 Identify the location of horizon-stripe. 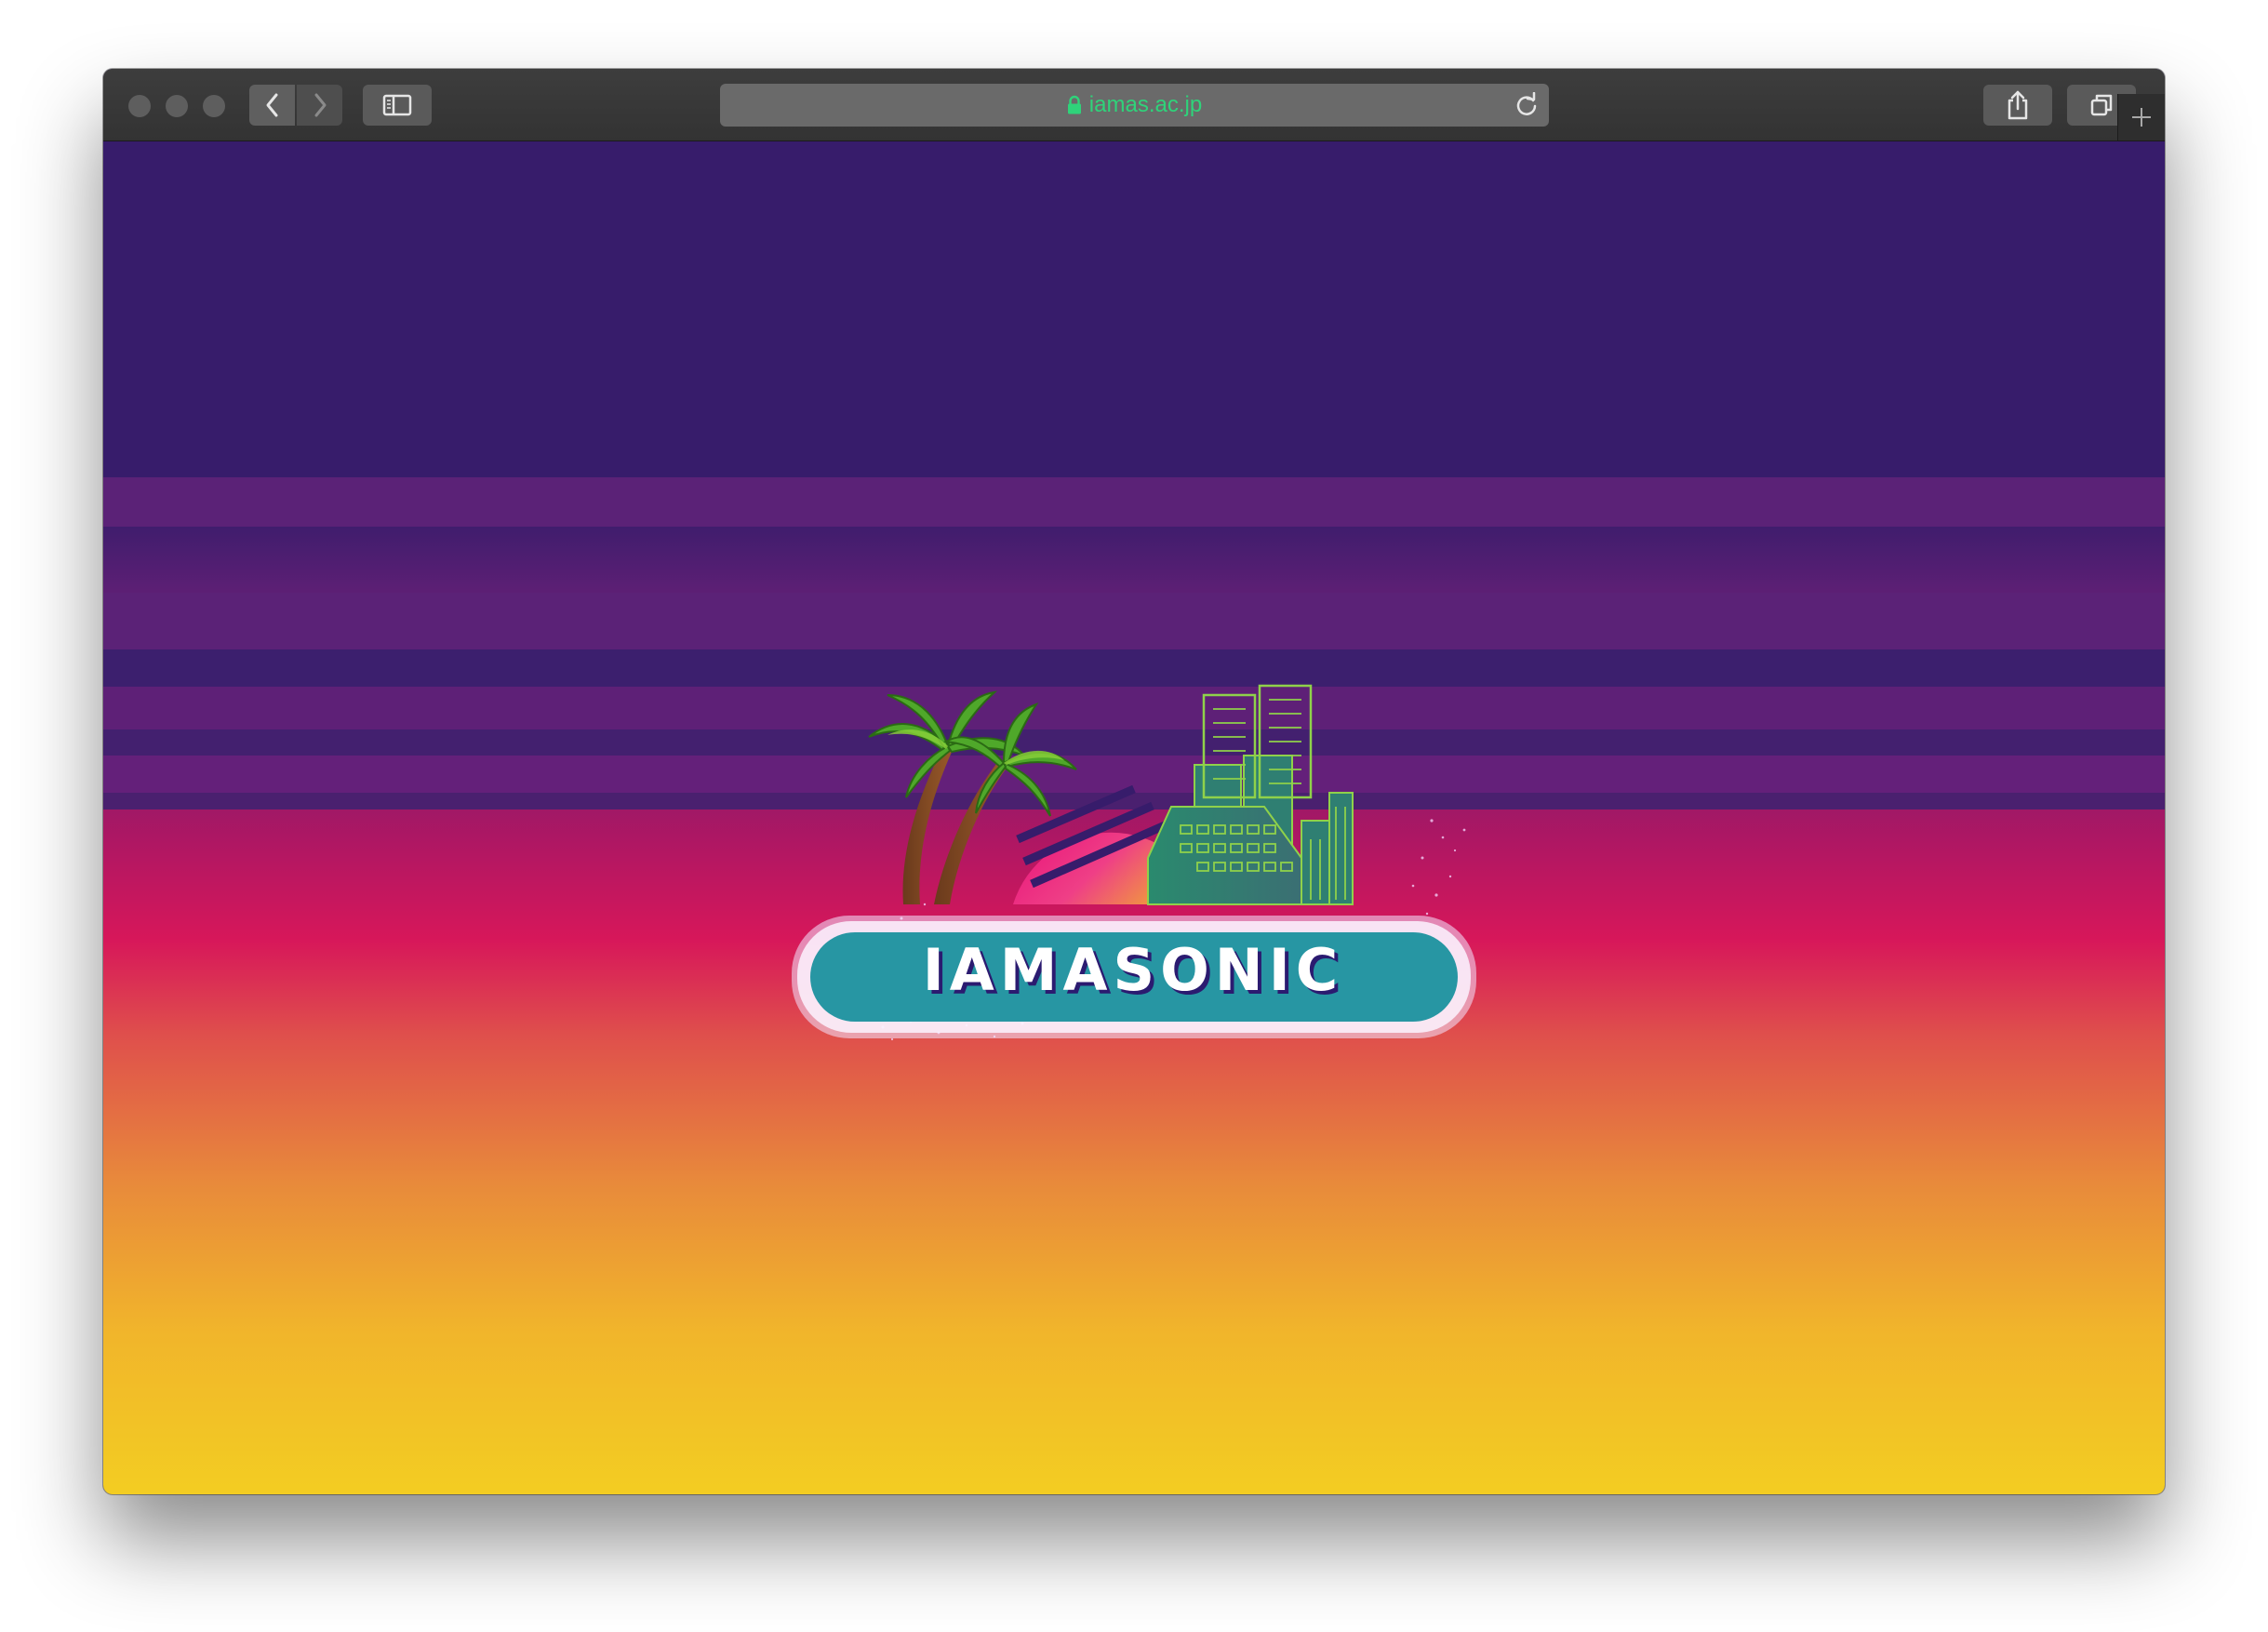
(1134, 502).